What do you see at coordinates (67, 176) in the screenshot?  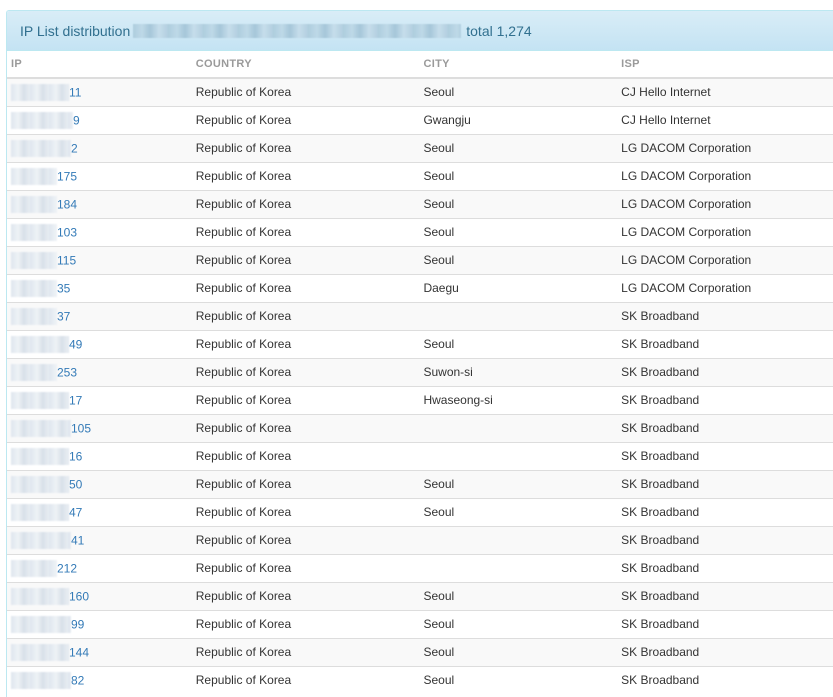 I see `ip-link: 175` at bounding box center [67, 176].